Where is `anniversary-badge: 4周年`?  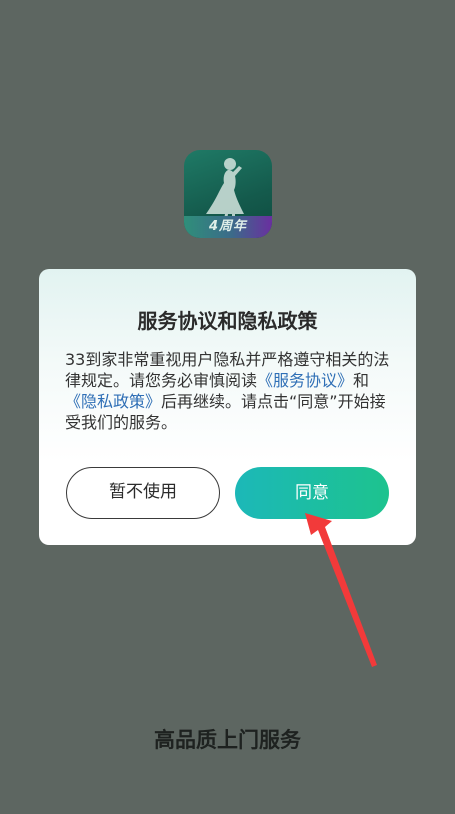 anniversary-badge: 4周年 is located at coordinates (228, 227).